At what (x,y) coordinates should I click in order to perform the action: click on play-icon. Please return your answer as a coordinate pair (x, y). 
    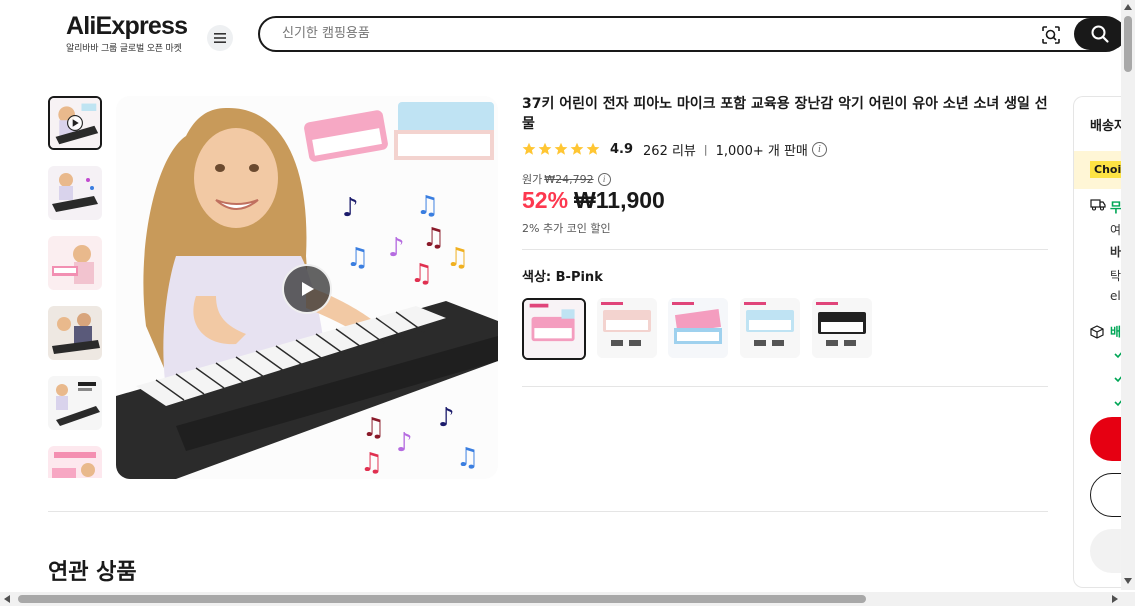
    Looking at the image, I should click on (308, 289).